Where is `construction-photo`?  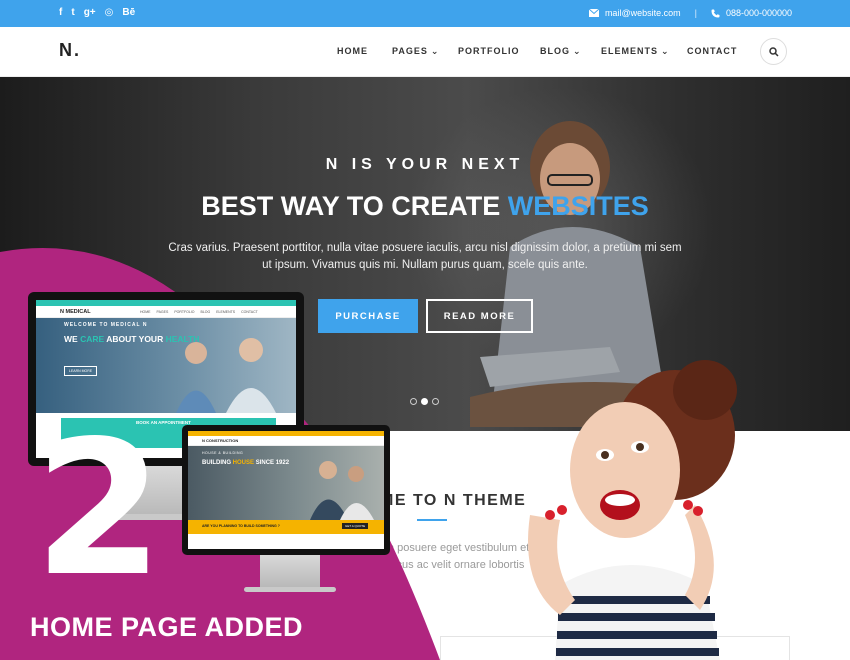 construction-photo is located at coordinates (342, 490).